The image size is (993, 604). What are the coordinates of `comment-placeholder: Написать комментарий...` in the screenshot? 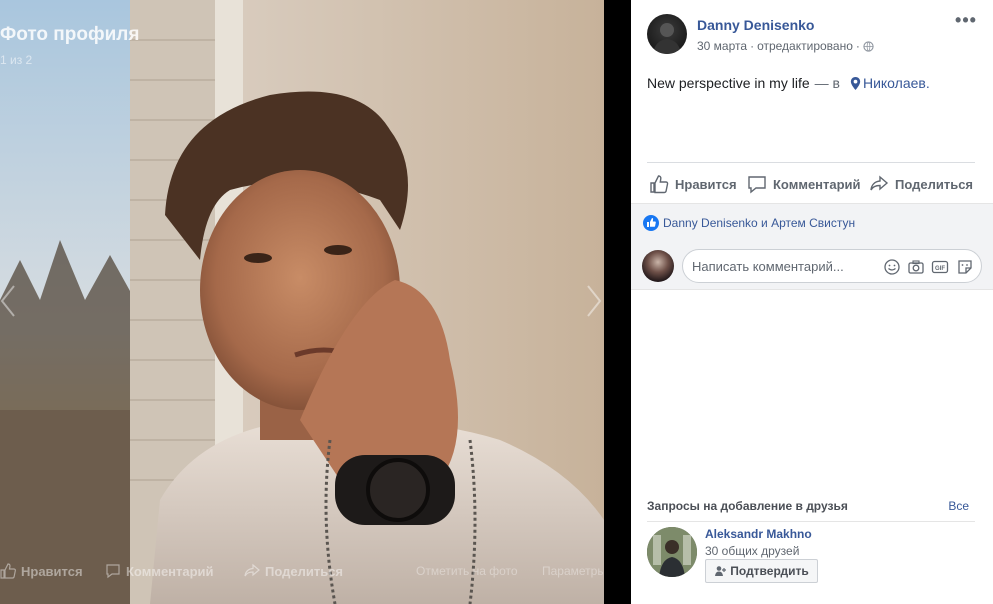 It's located at (768, 266).